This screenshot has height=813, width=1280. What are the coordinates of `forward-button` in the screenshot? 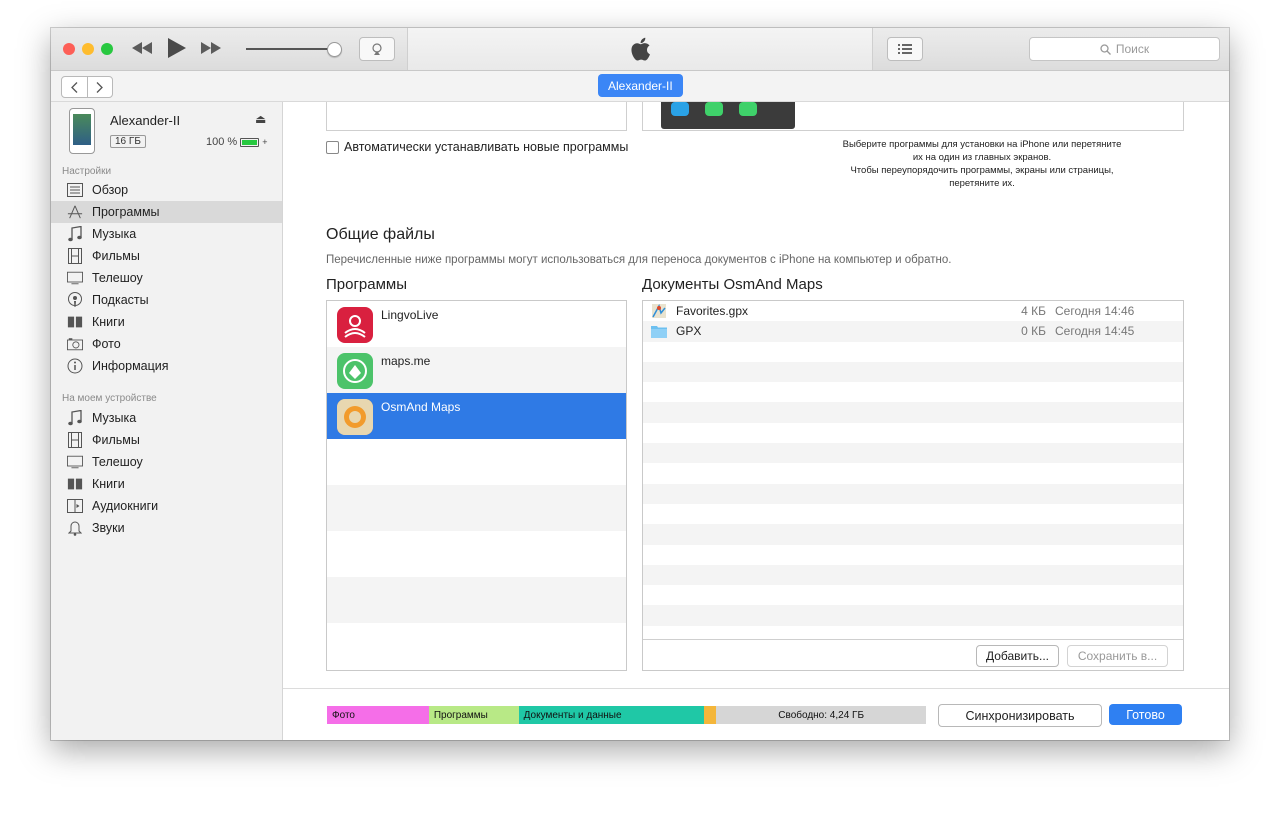 It's located at (99, 87).